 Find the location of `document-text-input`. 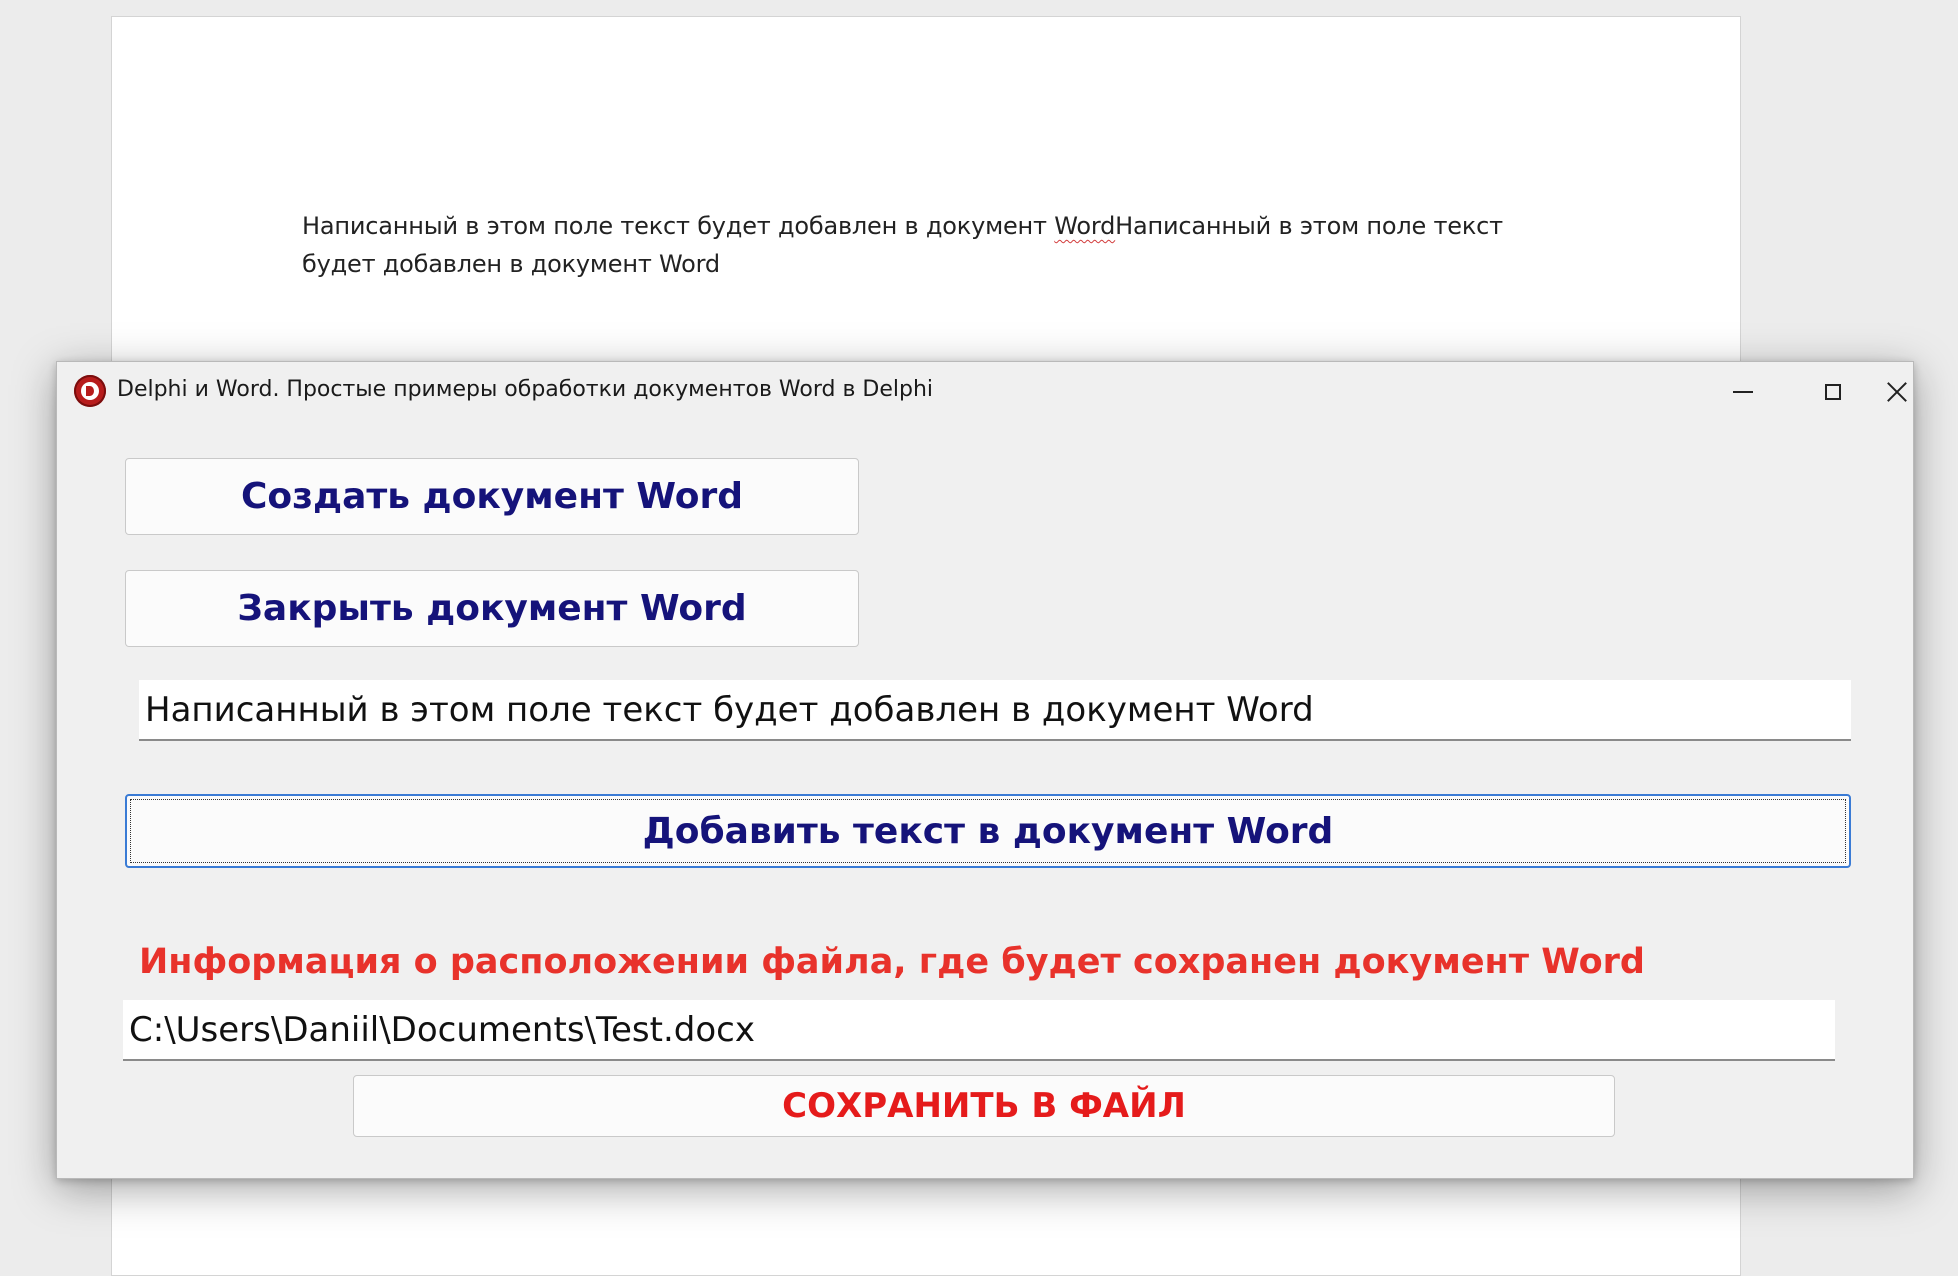

document-text-input is located at coordinates (995, 710).